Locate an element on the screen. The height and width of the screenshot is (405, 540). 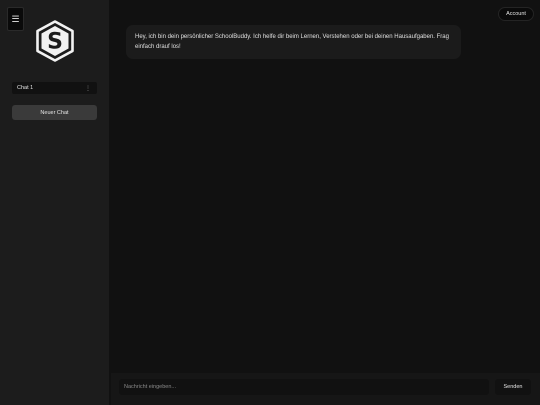
logo-letter: S is located at coordinates (55, 42).